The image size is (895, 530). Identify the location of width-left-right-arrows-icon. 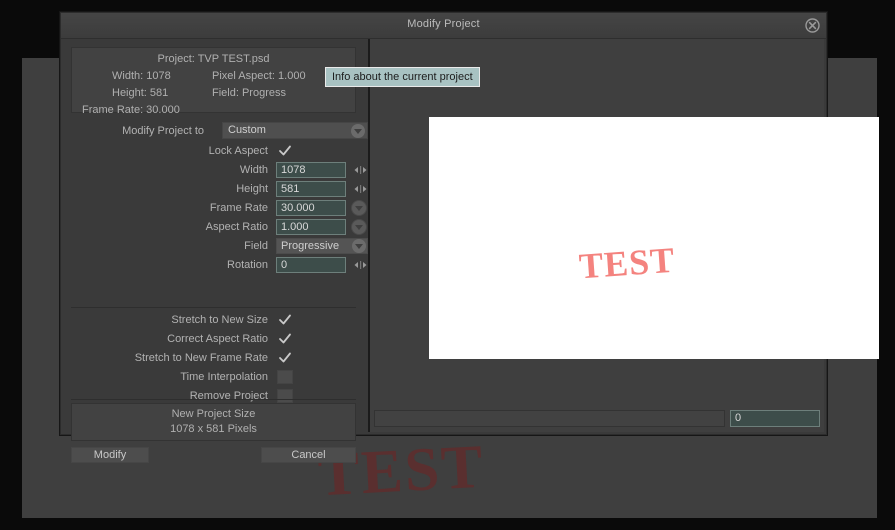
(361, 170).